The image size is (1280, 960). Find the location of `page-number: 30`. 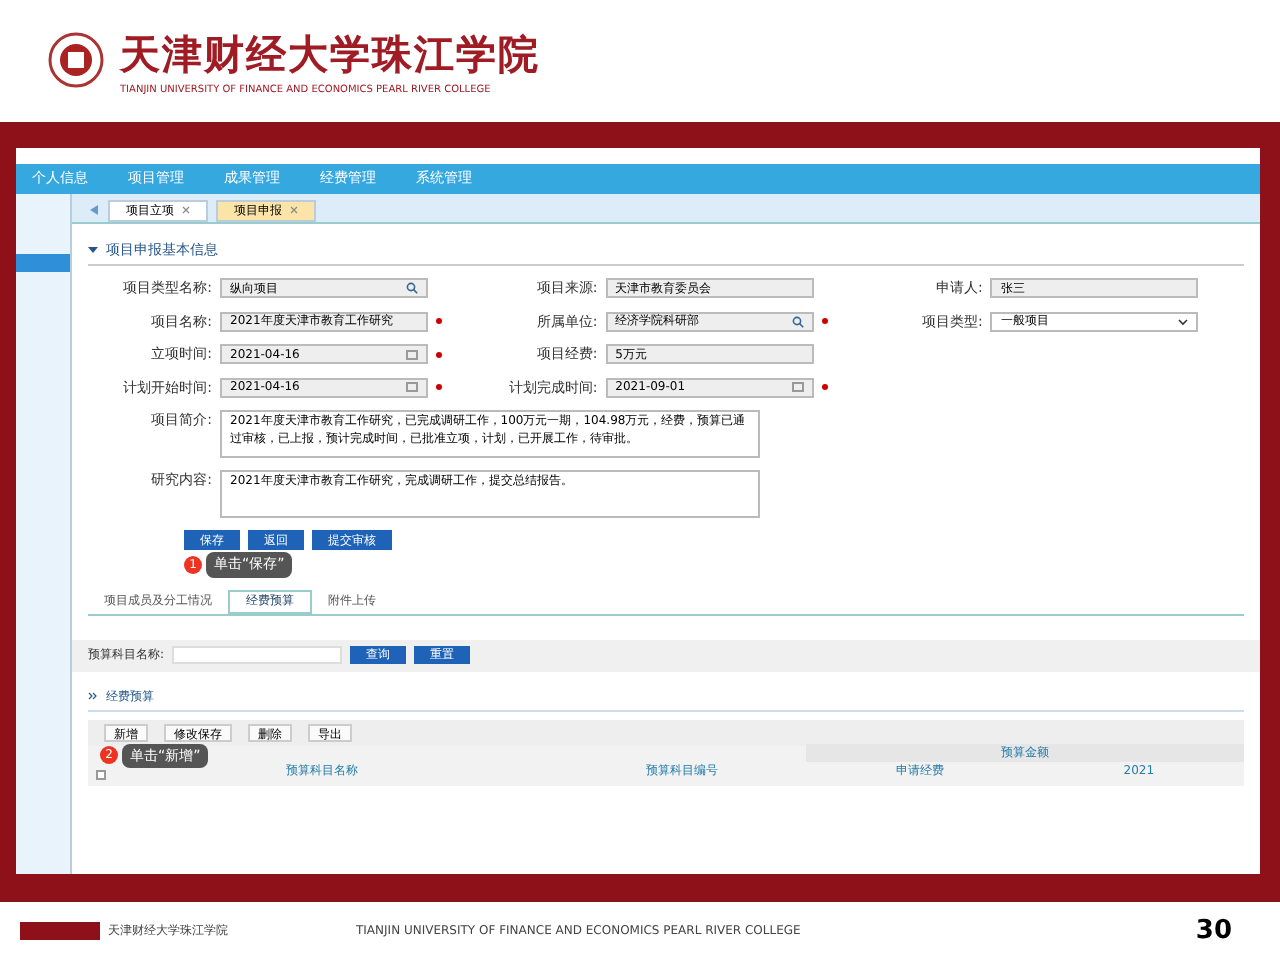

page-number: 30 is located at coordinates (1213, 931).